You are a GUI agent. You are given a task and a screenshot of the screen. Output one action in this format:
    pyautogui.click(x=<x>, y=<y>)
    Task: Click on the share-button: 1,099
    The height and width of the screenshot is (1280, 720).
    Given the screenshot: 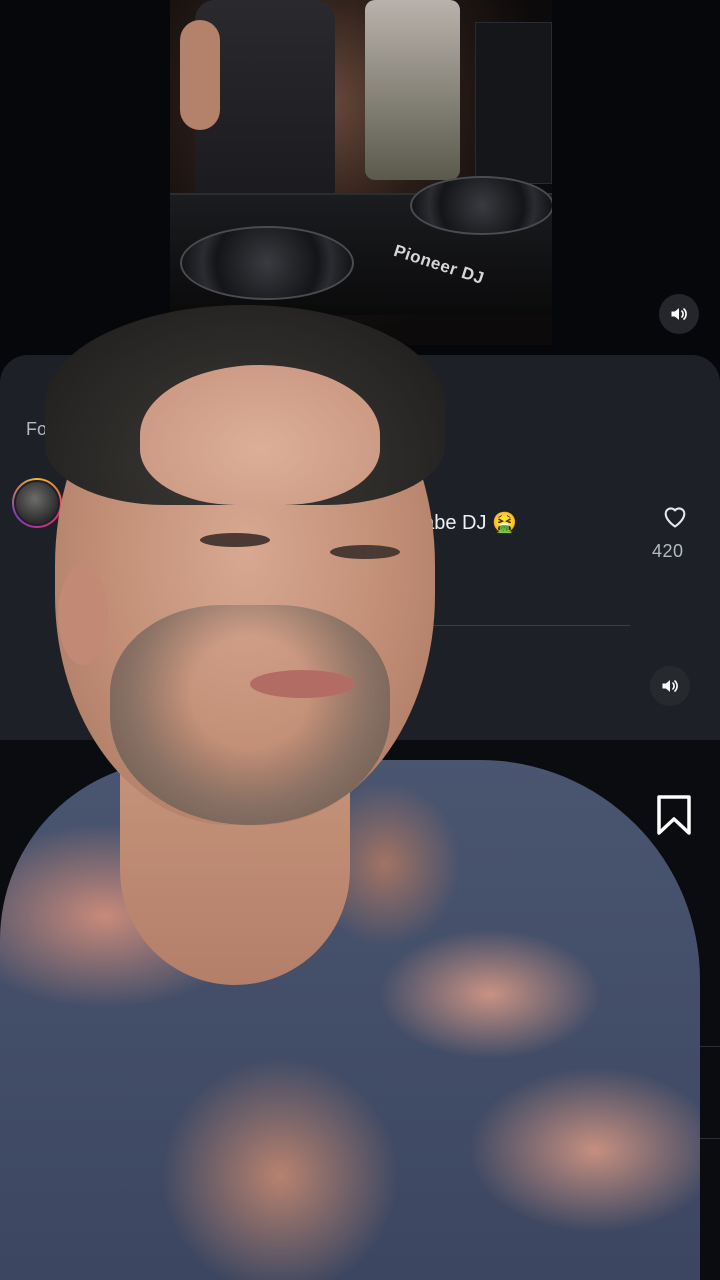 What is the action you would take?
    pyautogui.click(x=426, y=816)
    